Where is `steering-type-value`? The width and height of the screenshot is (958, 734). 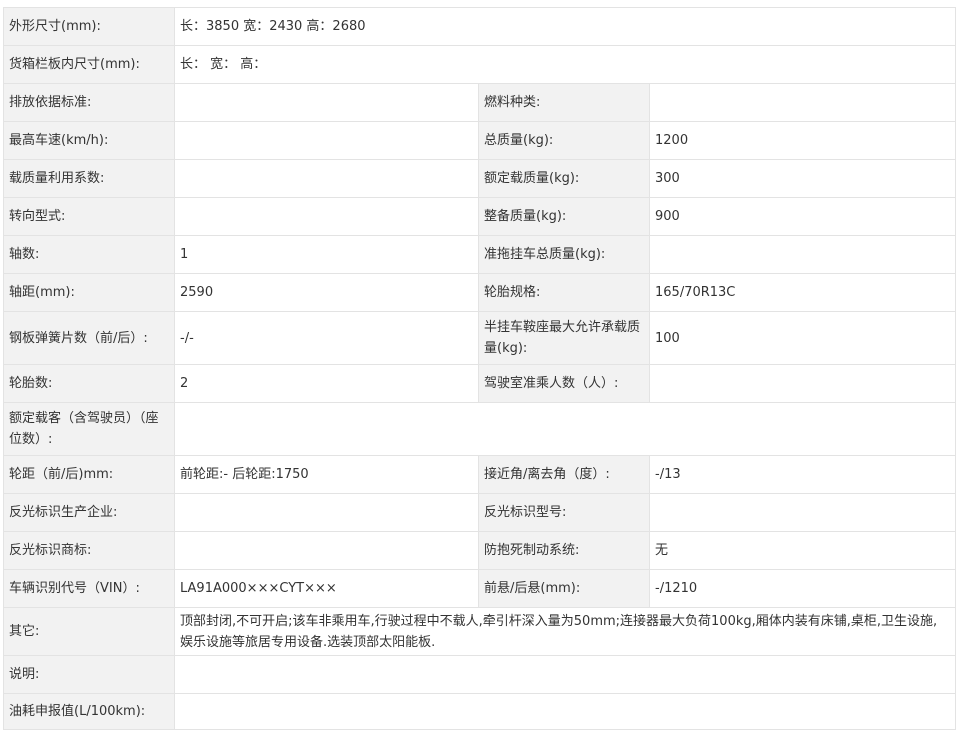 steering-type-value is located at coordinates (326, 216).